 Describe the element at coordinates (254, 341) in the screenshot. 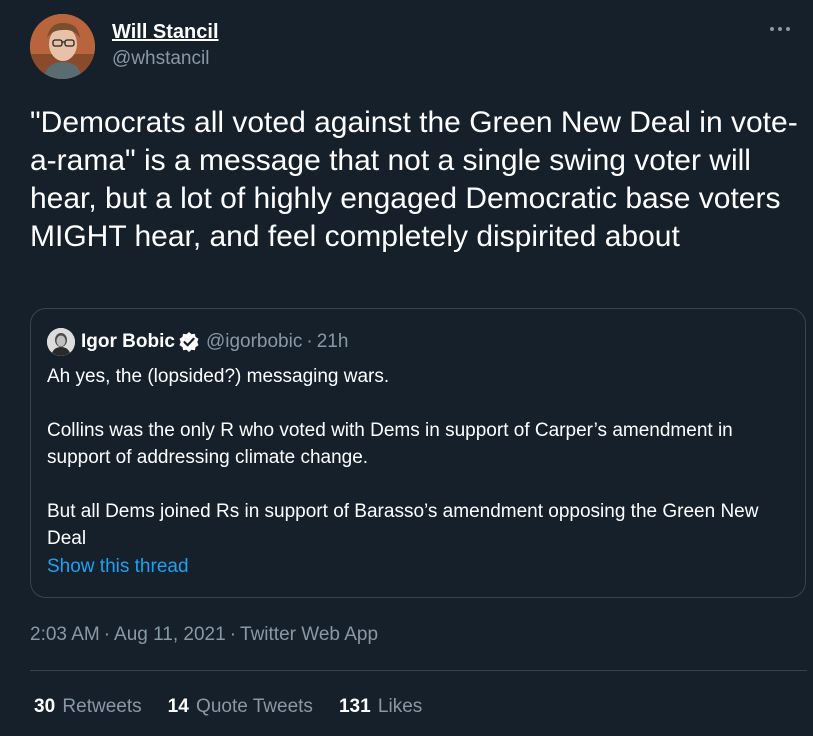

I see `quoted-author-handle: @igorbobic` at that location.